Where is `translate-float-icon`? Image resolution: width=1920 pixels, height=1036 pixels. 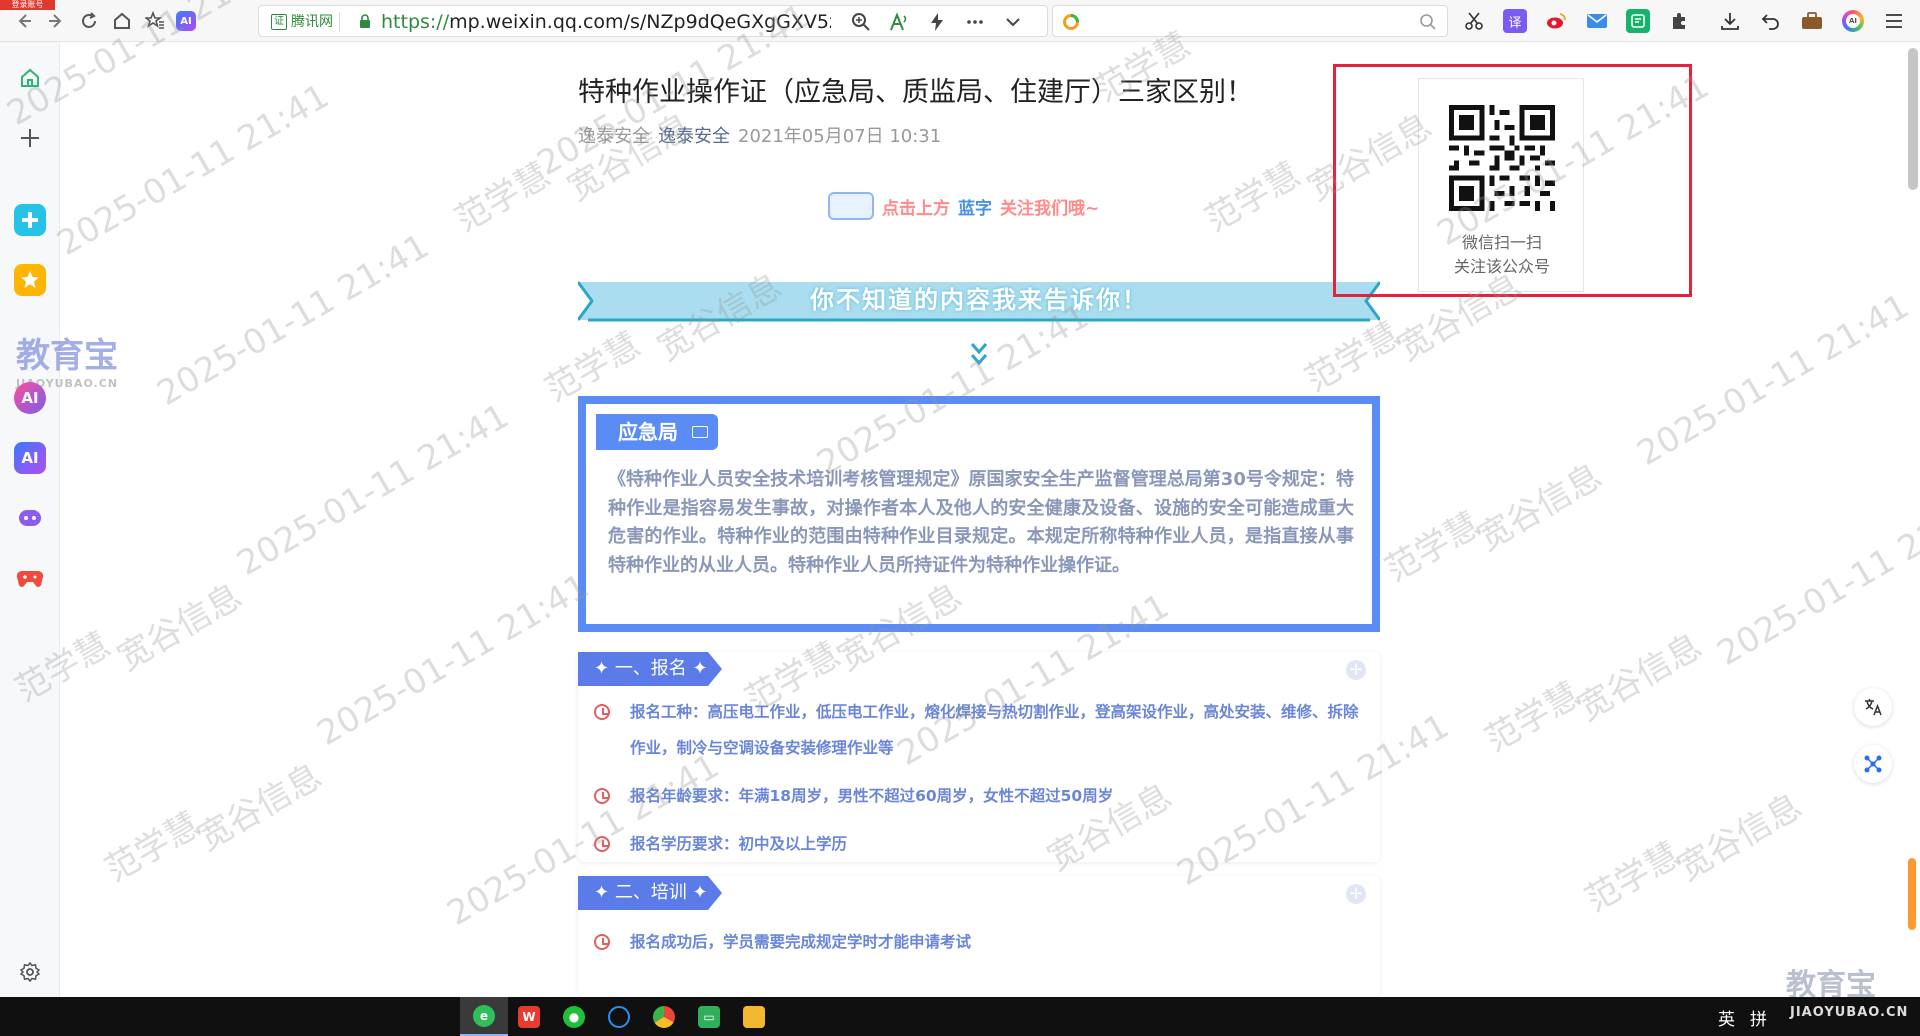 translate-float-icon is located at coordinates (1873, 707).